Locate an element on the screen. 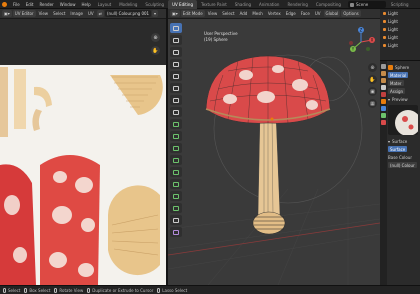 Image resolution: width=420 pixels, height=294 pixels. cursor-tool is located at coordinates (176, 40).